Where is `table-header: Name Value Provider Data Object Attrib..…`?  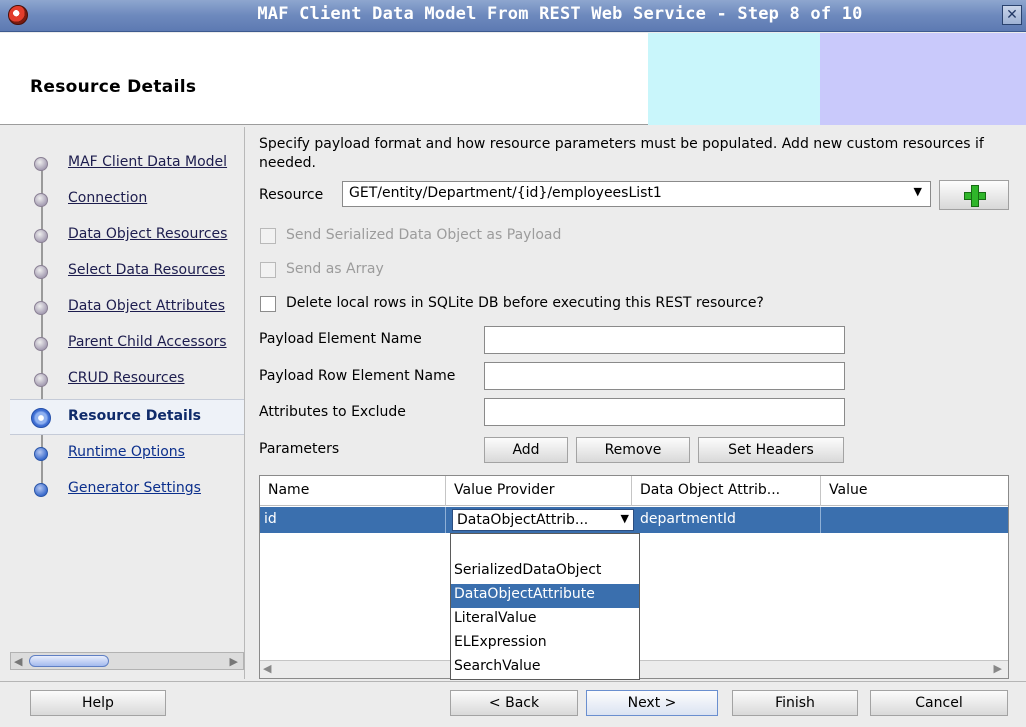
table-header: Name Value Provider Data Object Attrib..… is located at coordinates (634, 491).